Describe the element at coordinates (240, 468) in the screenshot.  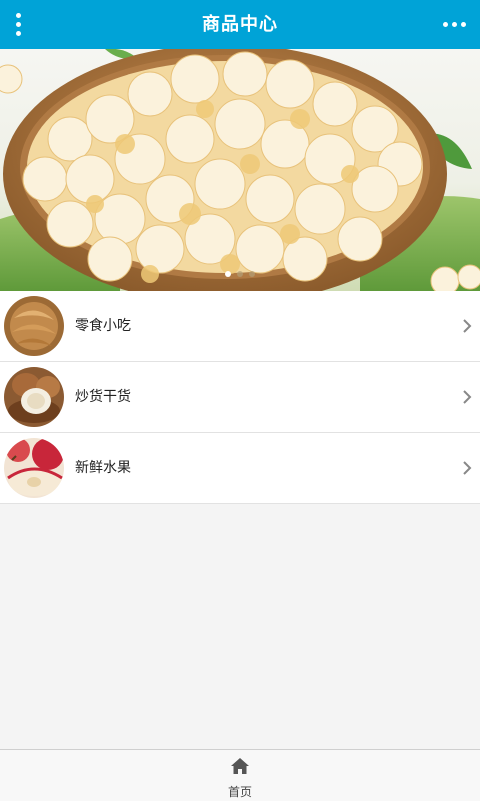
I see `category-item-fresh-fruit: 新鲜水果` at that location.